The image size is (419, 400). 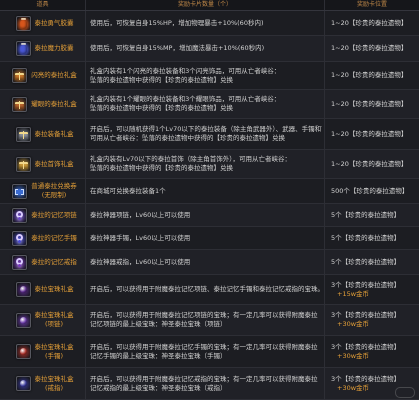 I want to click on description-line: 礼盒内装有1个闪亮的泰拉装备和3个闪亮饰品，可用从亡者峡谷：, so click(x=185, y=70).